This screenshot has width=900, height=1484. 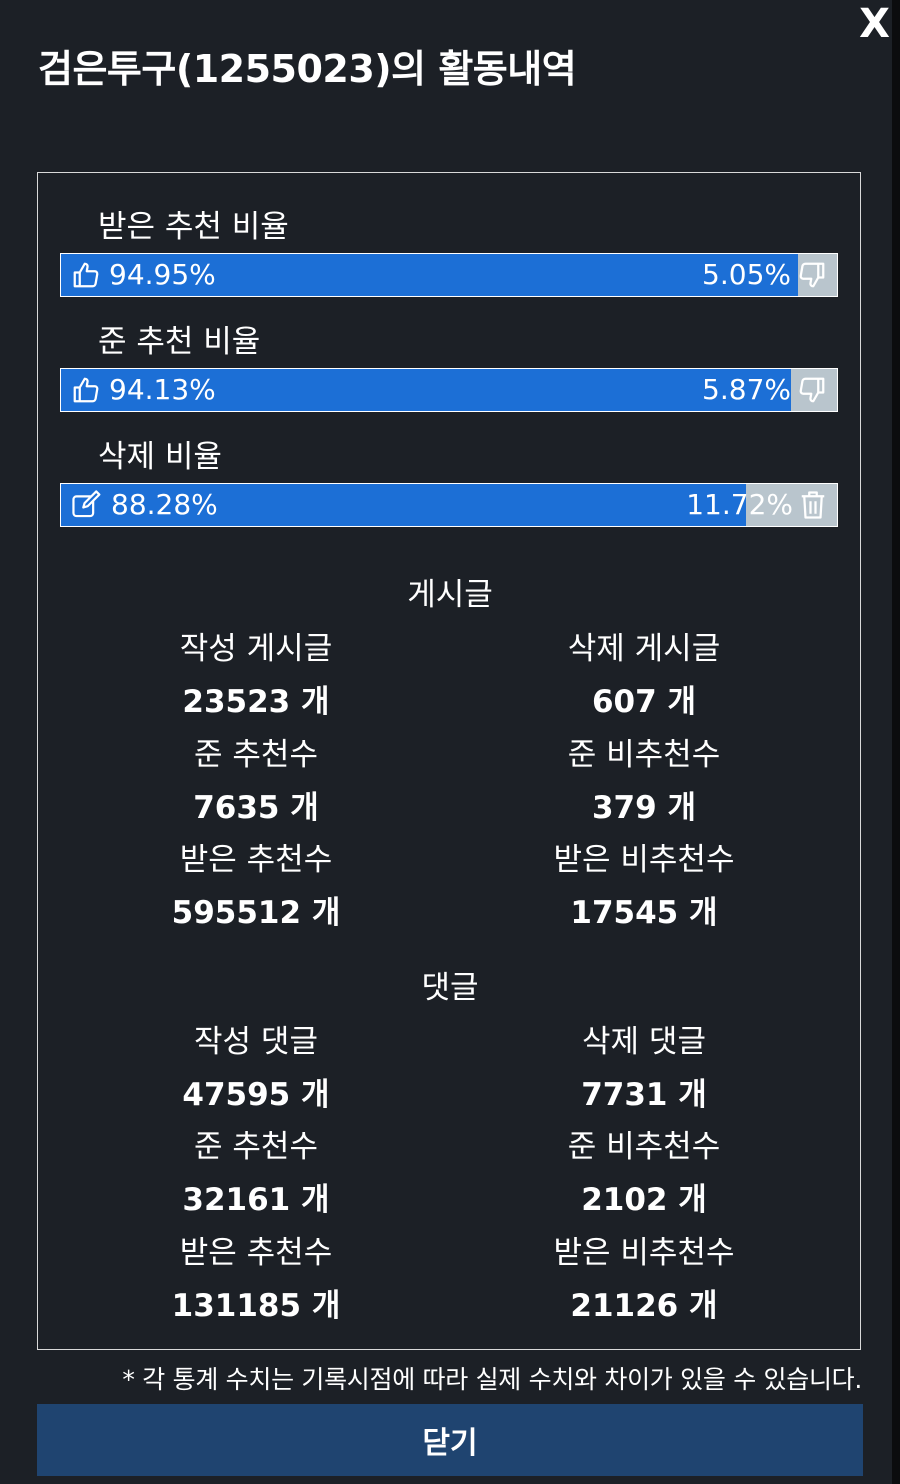 What do you see at coordinates (179, 342) in the screenshot?
I see `ratio-label-given-votes: 준 추천 비율` at bounding box center [179, 342].